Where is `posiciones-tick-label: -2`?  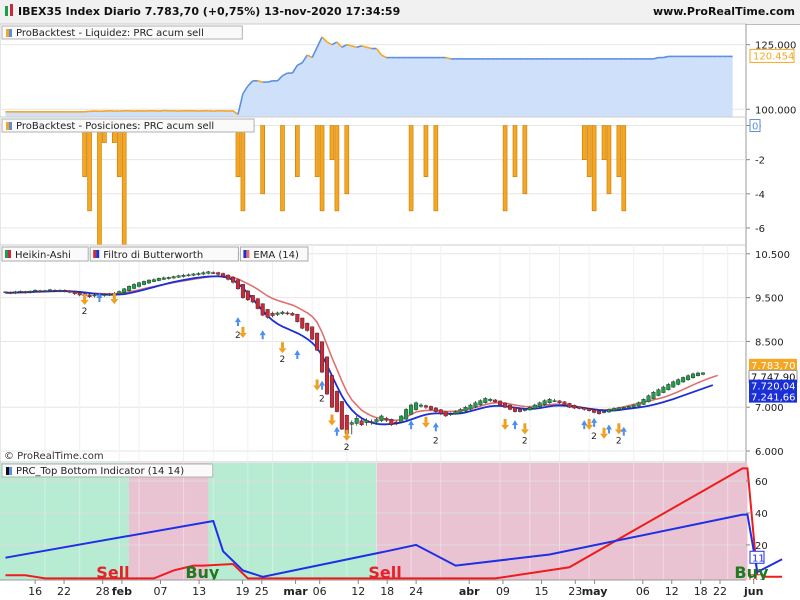
posiciones-tick-label: -2 is located at coordinates (760, 161).